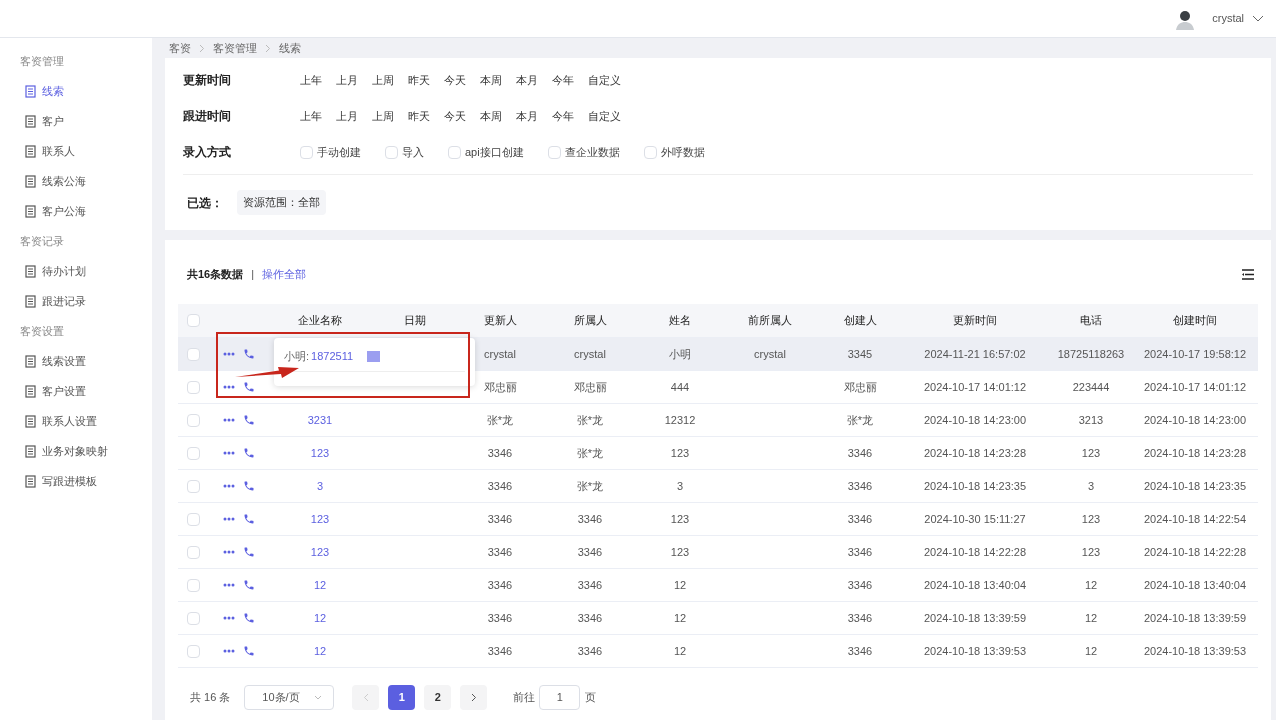  Describe the element at coordinates (180, 48) in the screenshot. I see `breadcrumb-item: 客资` at that location.